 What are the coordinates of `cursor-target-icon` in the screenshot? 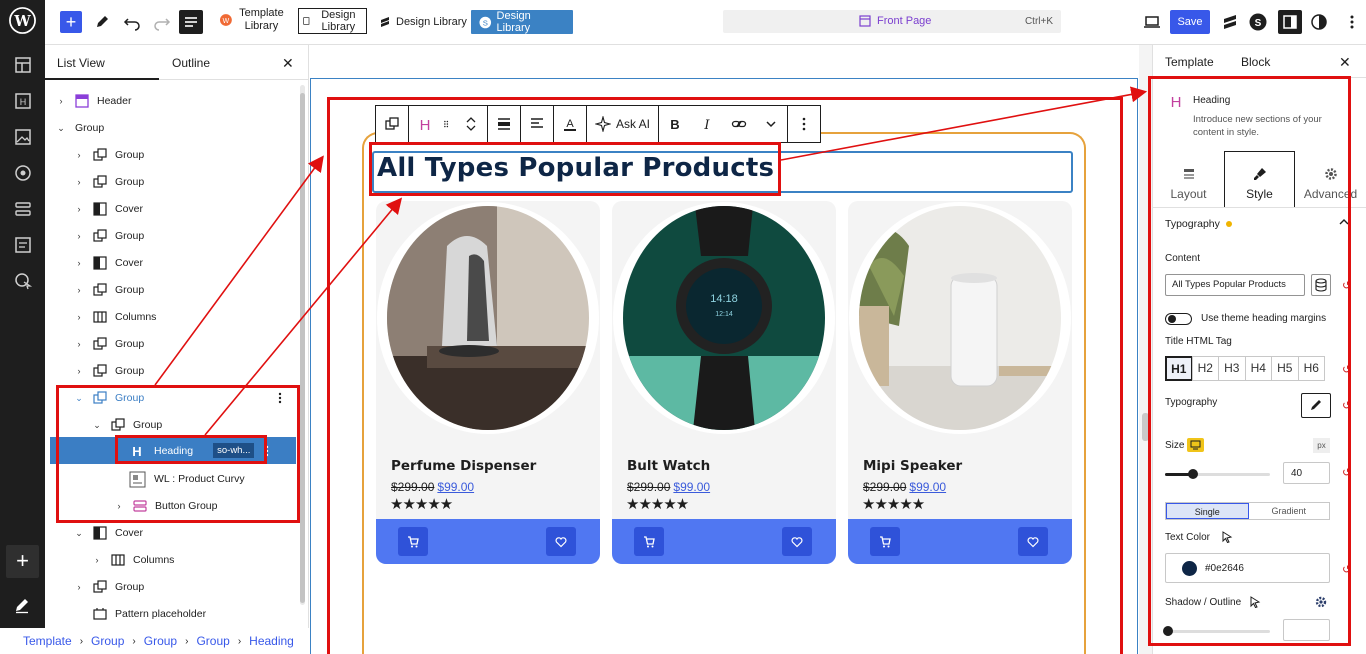 It's located at (23, 281).